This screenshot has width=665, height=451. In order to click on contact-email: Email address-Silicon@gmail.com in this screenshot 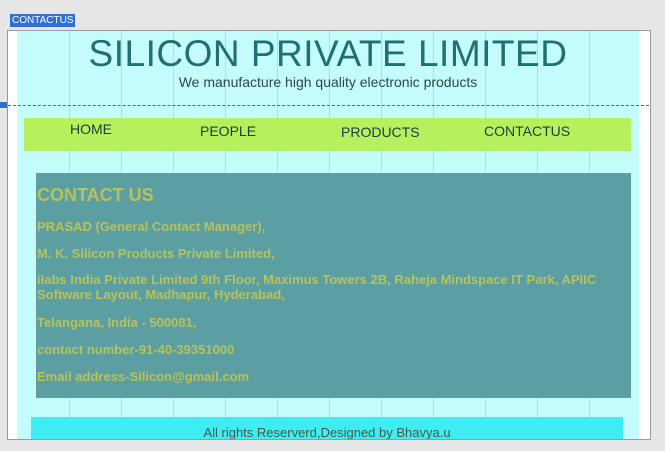, I will do `click(143, 376)`.